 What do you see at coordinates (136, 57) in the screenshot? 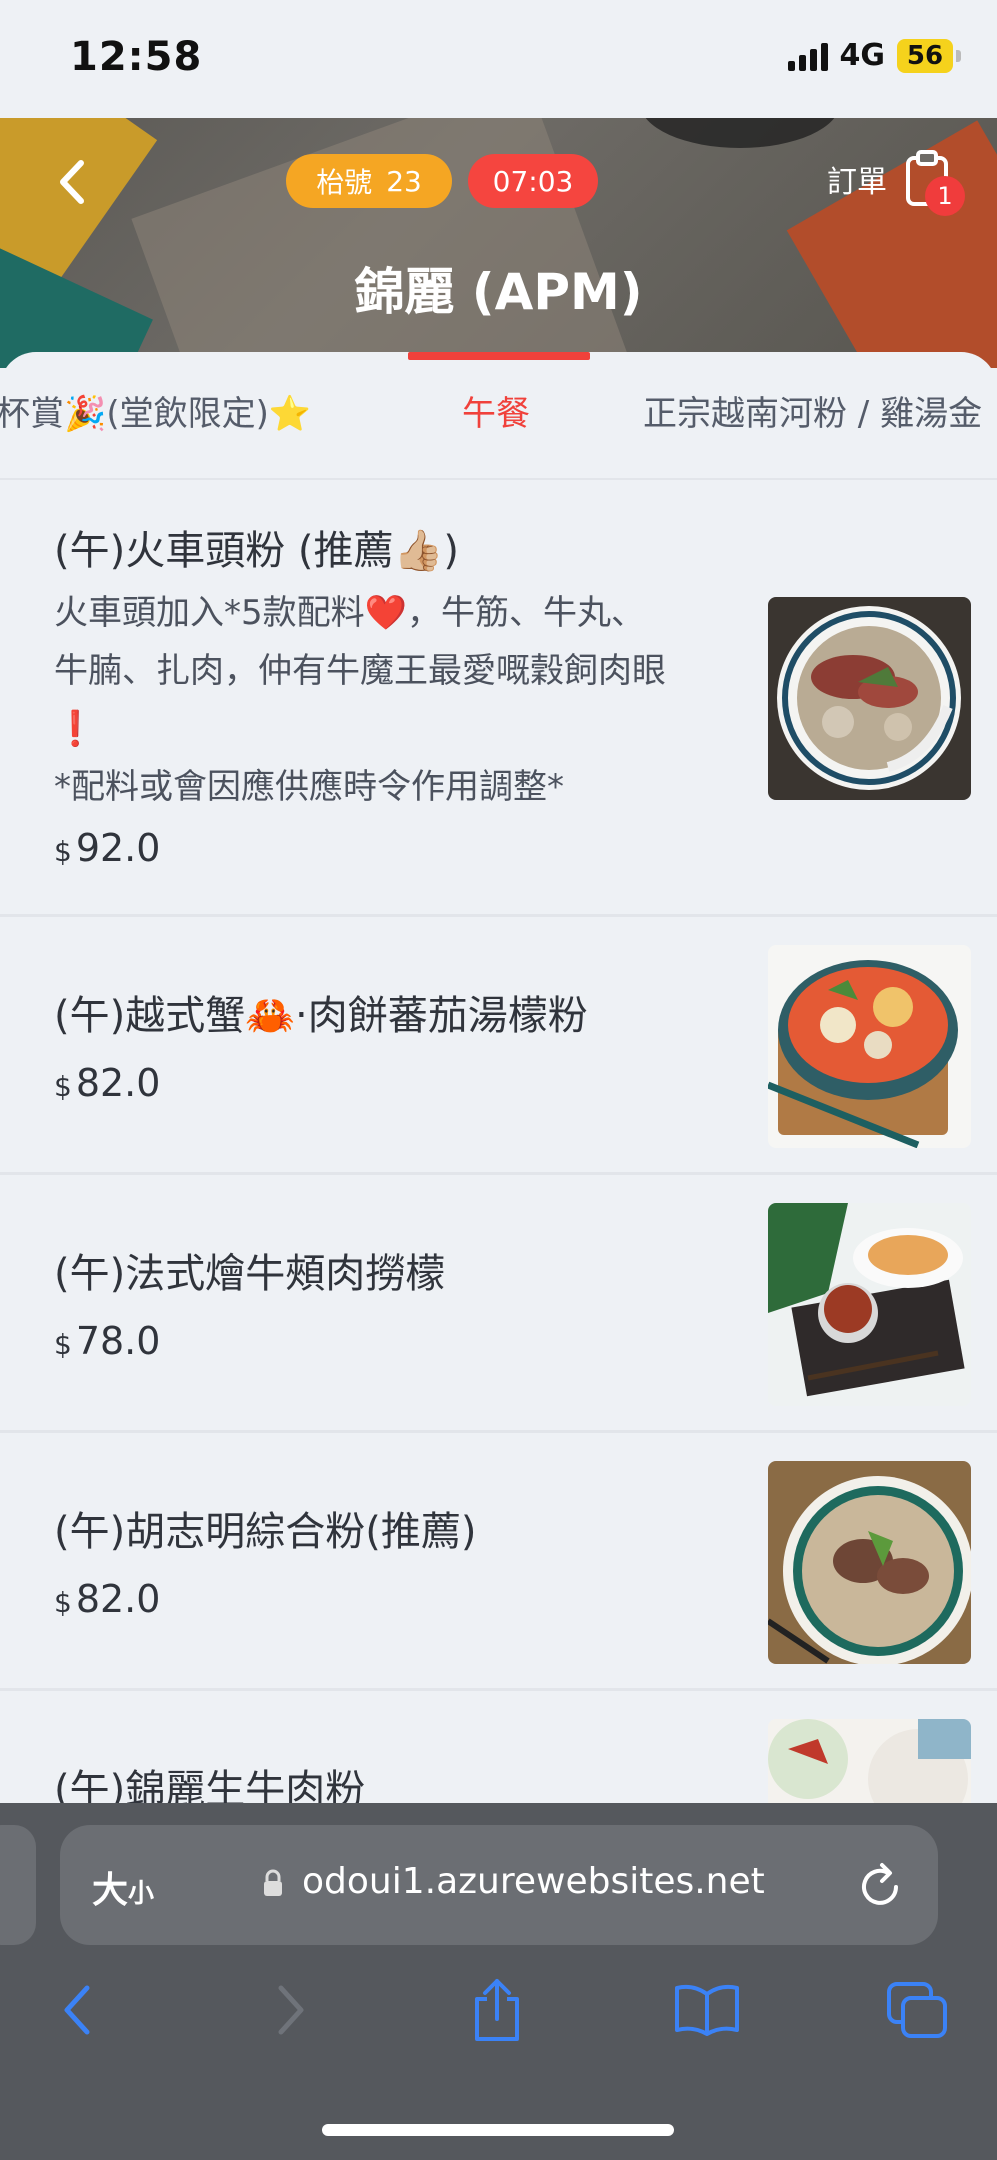
I see `status-time: 12:58` at bounding box center [136, 57].